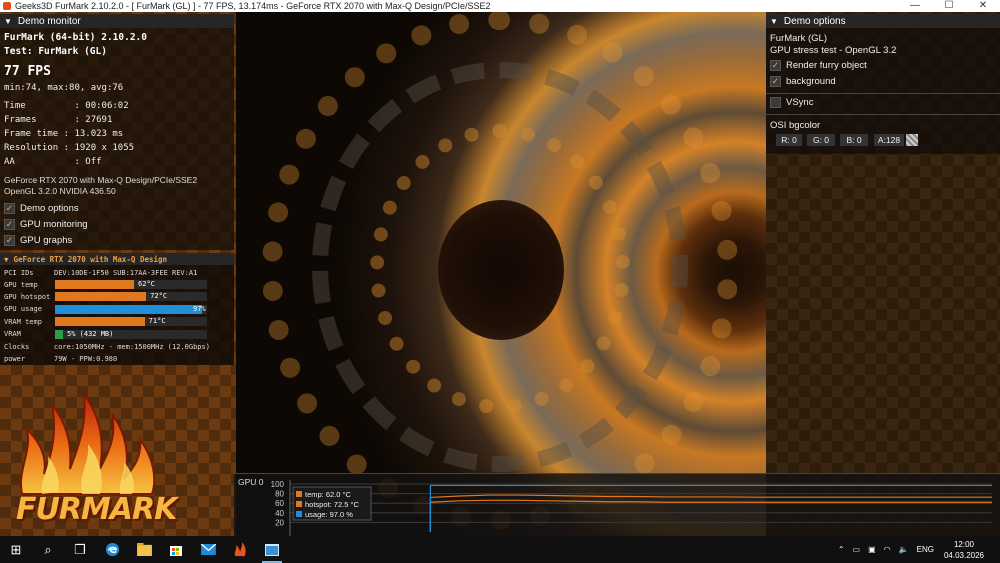 The image size is (1000, 563). Describe the element at coordinates (132, 346) in the screenshot. I see `clocks-value: core:1050MHz - mem:1500MHz (12.0Gbps)` at that location.